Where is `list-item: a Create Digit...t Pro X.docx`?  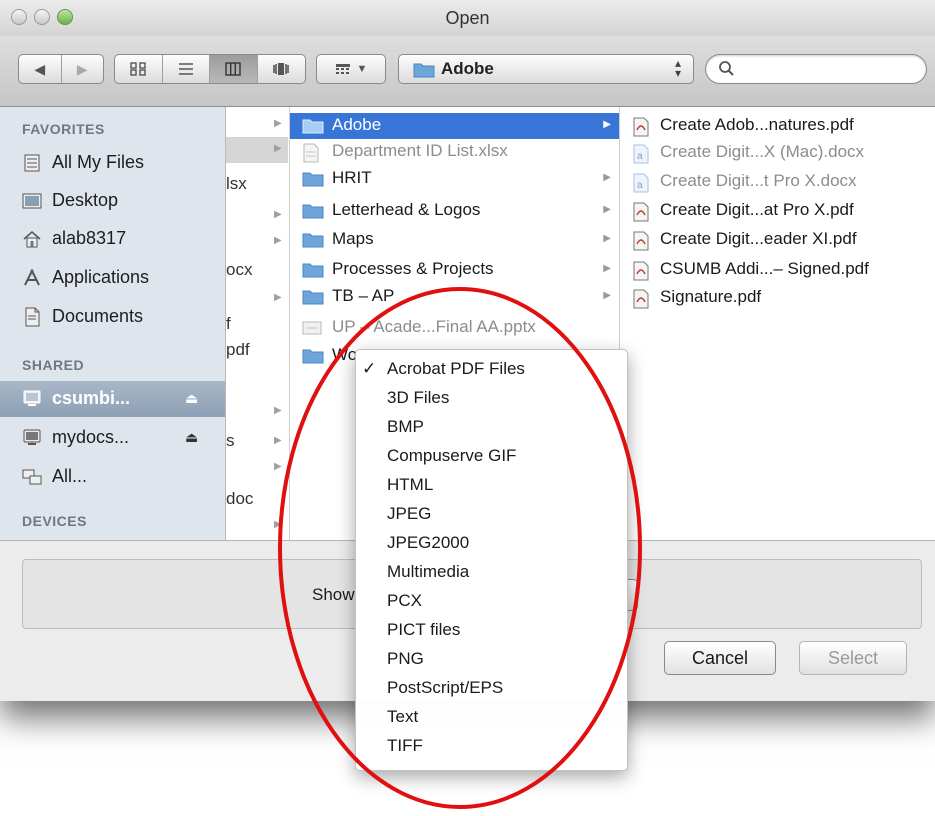
list-item: a Create Digit...t Pro X.docx is located at coordinates (777, 182).